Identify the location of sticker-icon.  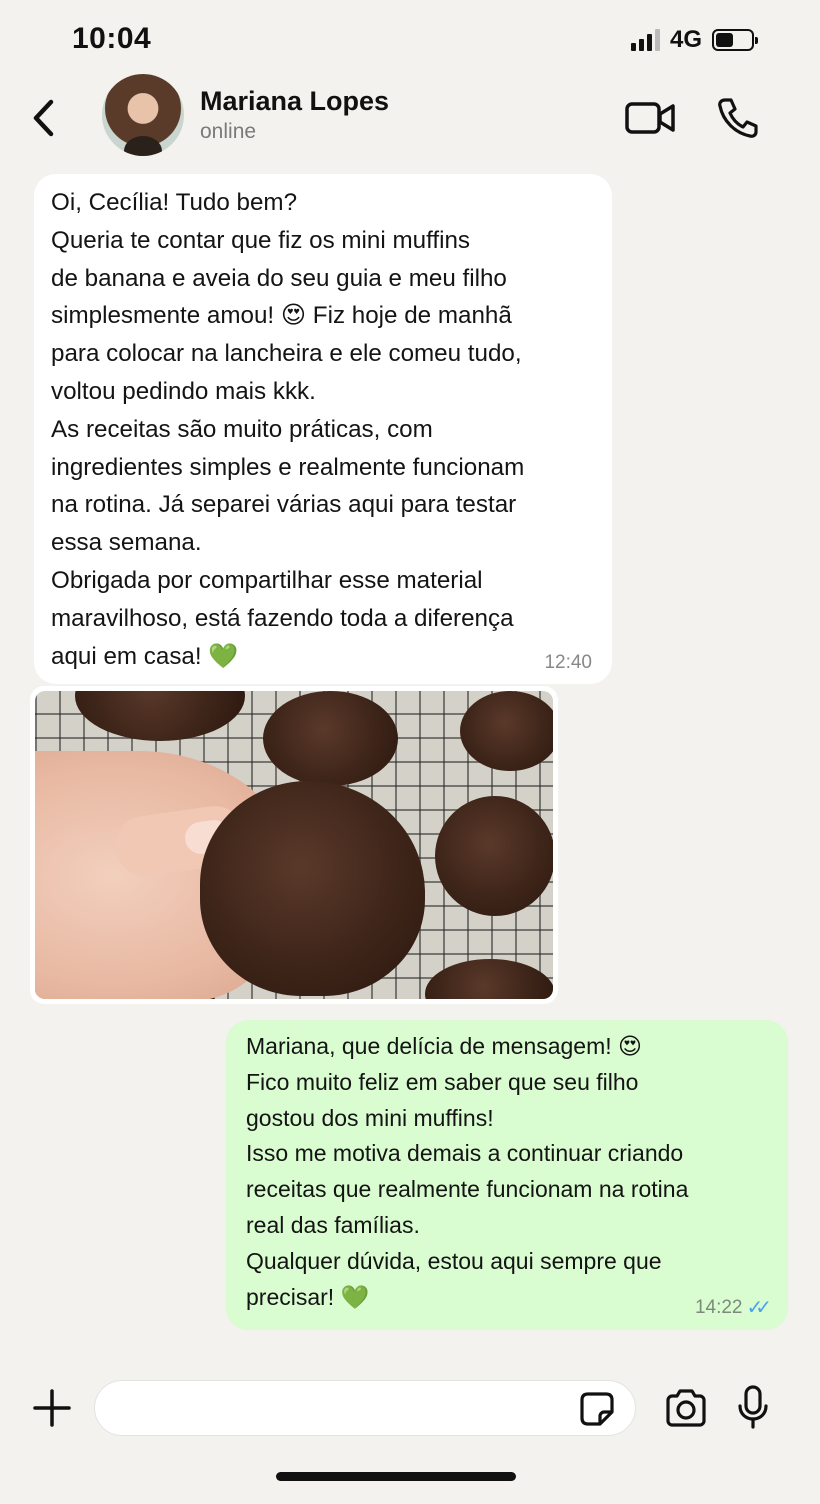
(597, 1409).